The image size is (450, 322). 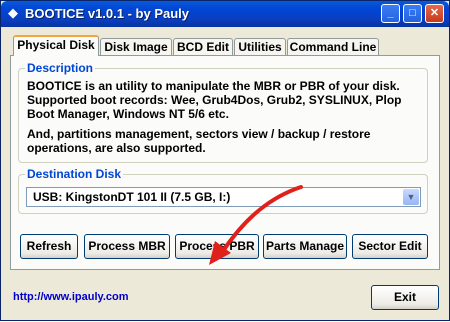 I want to click on destination-disk-select: USB: KingstonDT 101 II (7.5 GB, I:) ▼, so click(x=223, y=197).